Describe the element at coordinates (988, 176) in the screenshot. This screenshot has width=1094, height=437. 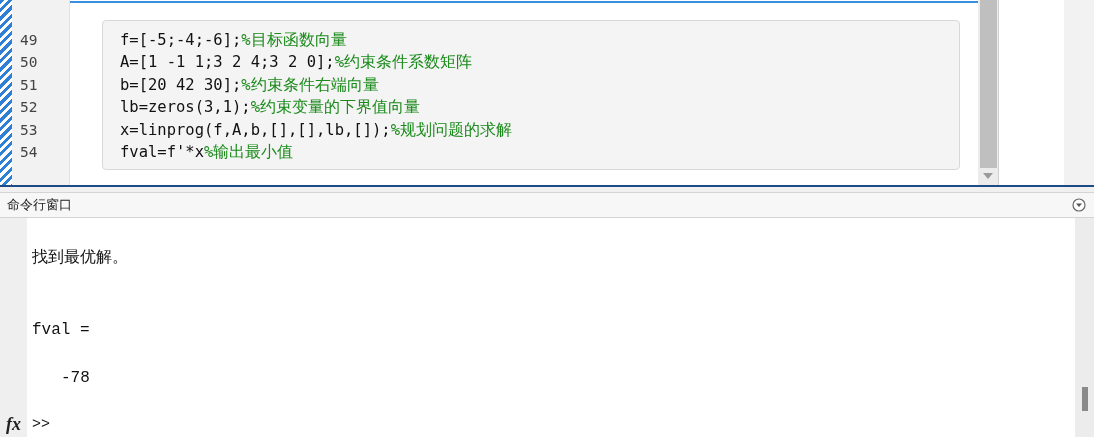
I see `scroll-down-icon` at that location.